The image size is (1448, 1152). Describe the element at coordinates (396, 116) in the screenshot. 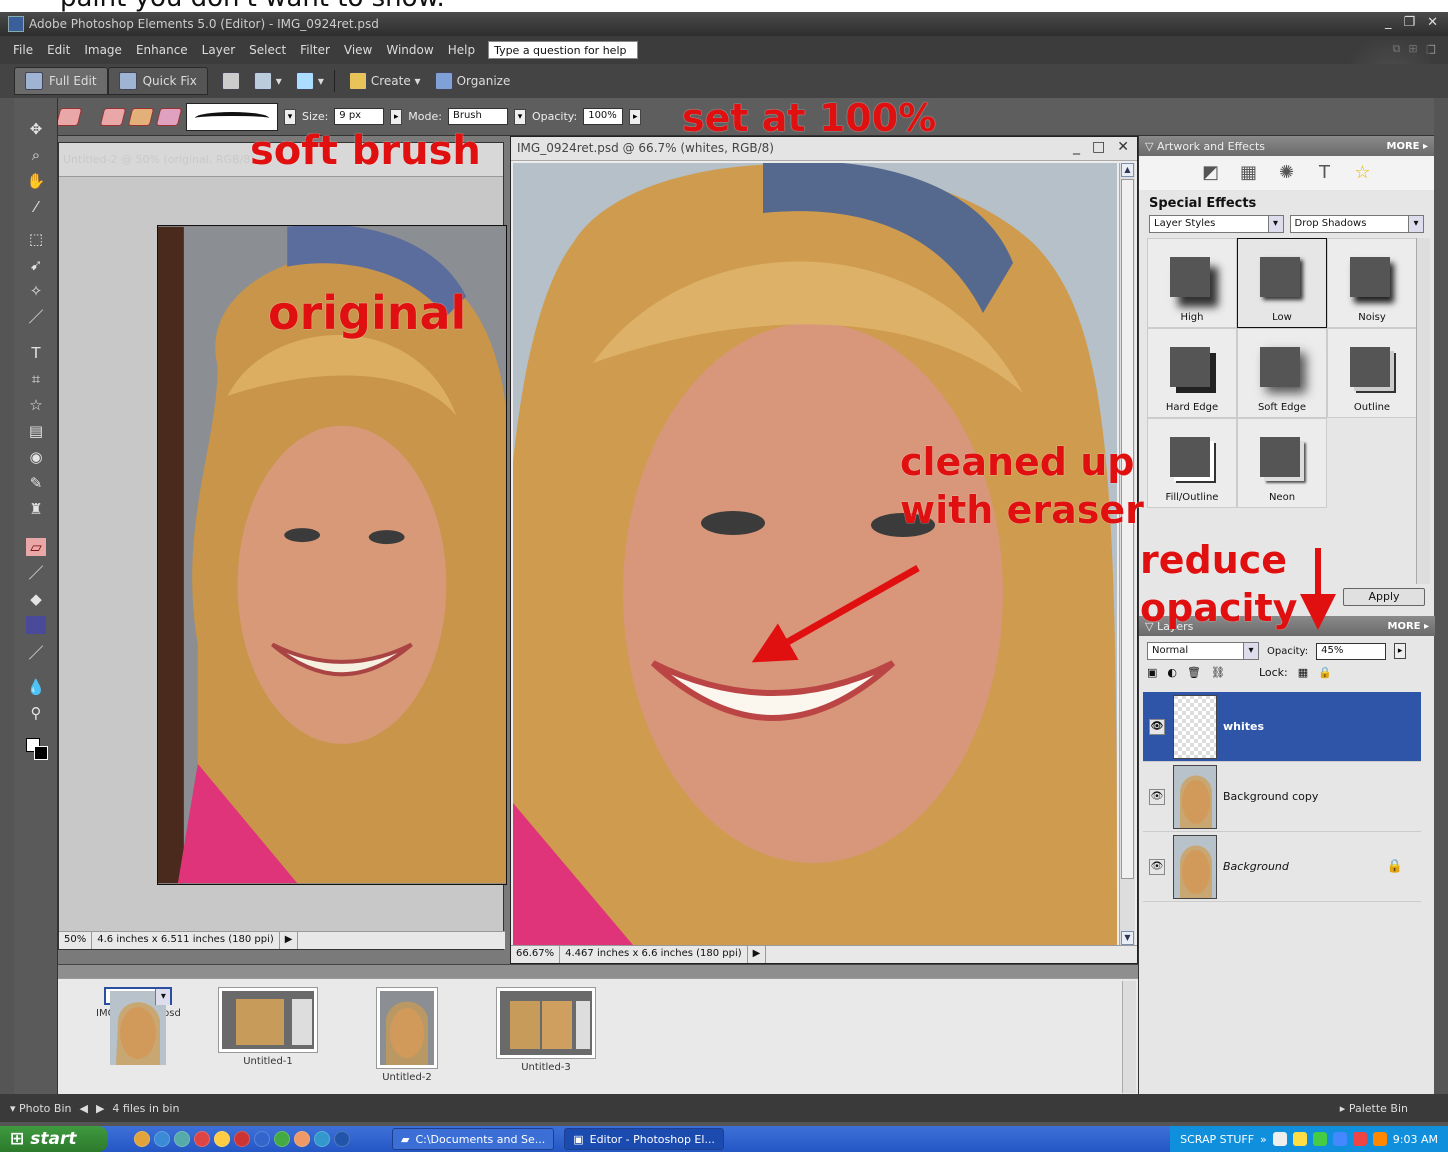

I see `size-slider-icon: ▸` at that location.